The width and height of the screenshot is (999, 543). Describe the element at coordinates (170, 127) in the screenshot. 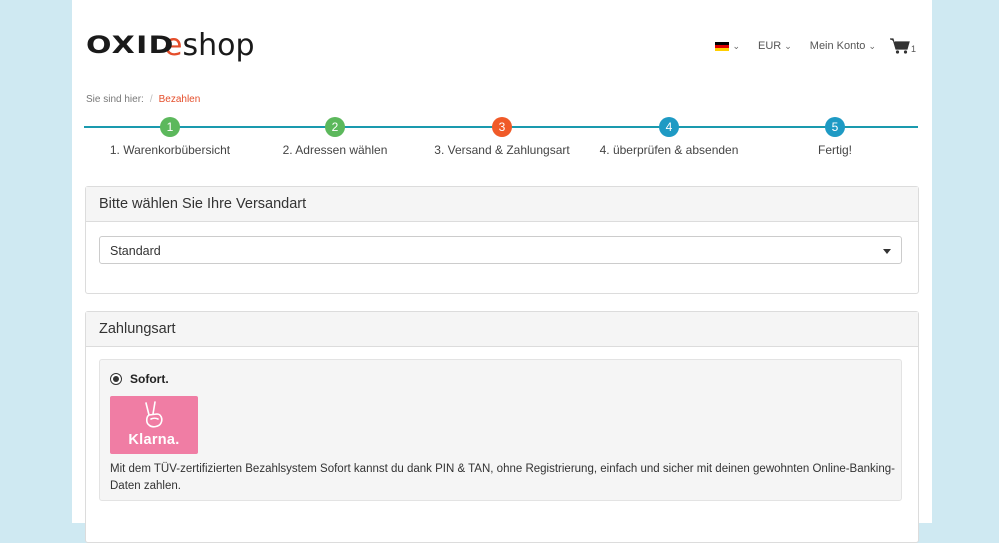

I see `step-number-badge: 1` at that location.